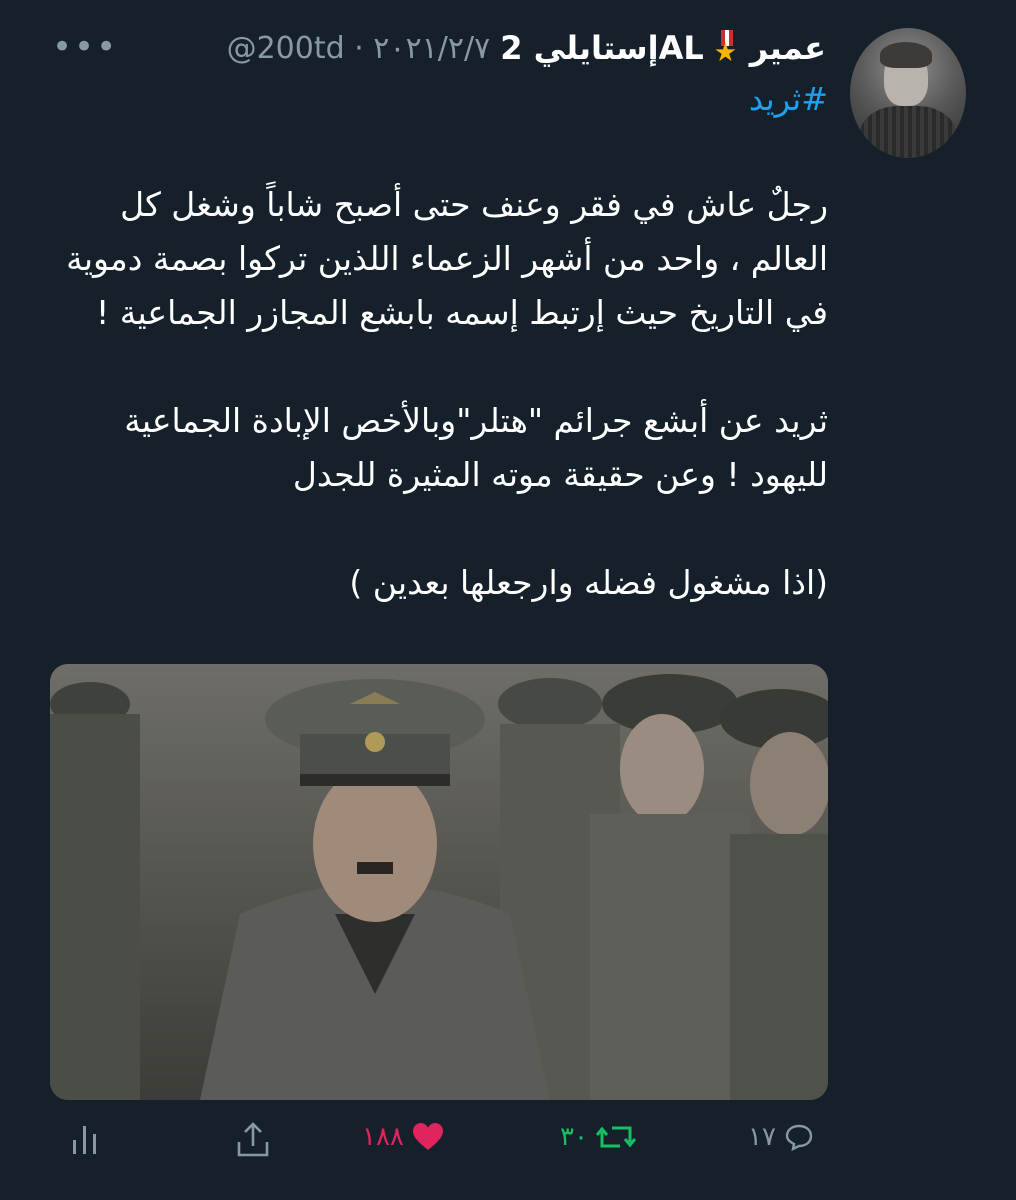  Describe the element at coordinates (762, 1137) in the screenshot. I see `reply-count: ١٧` at that location.